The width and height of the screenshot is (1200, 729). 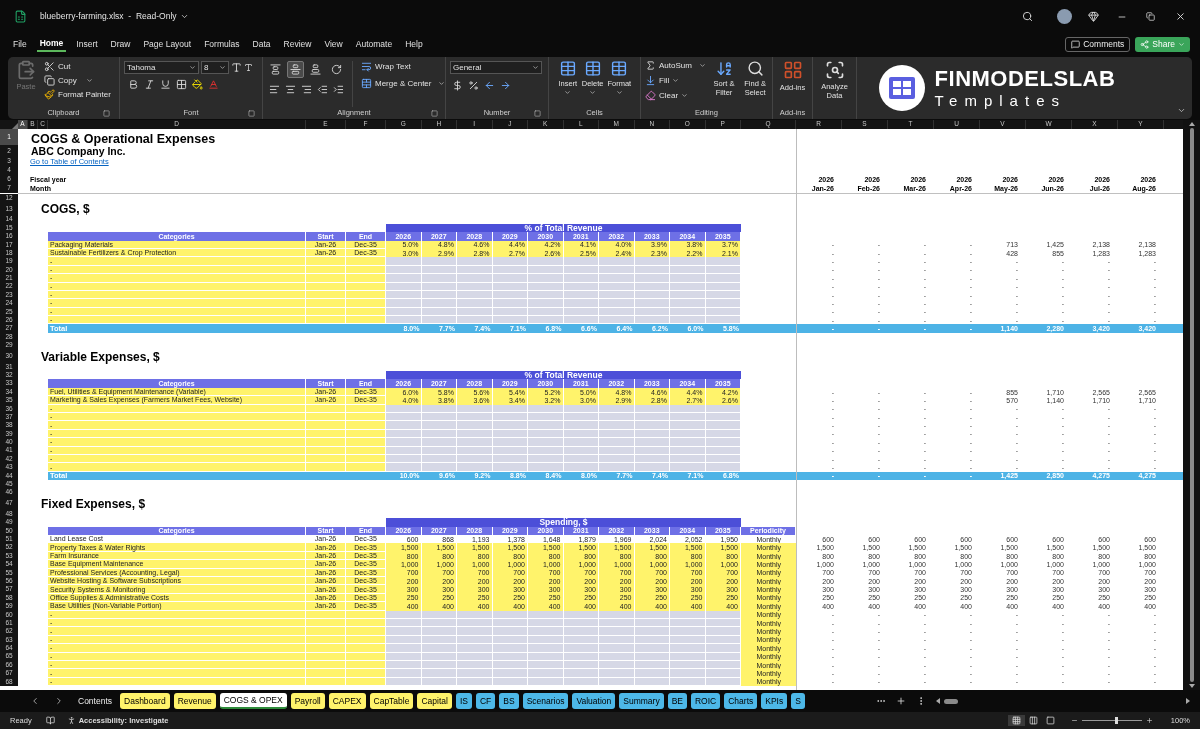 I want to click on horizontal-scrollbar, so click(x=1063, y=701).